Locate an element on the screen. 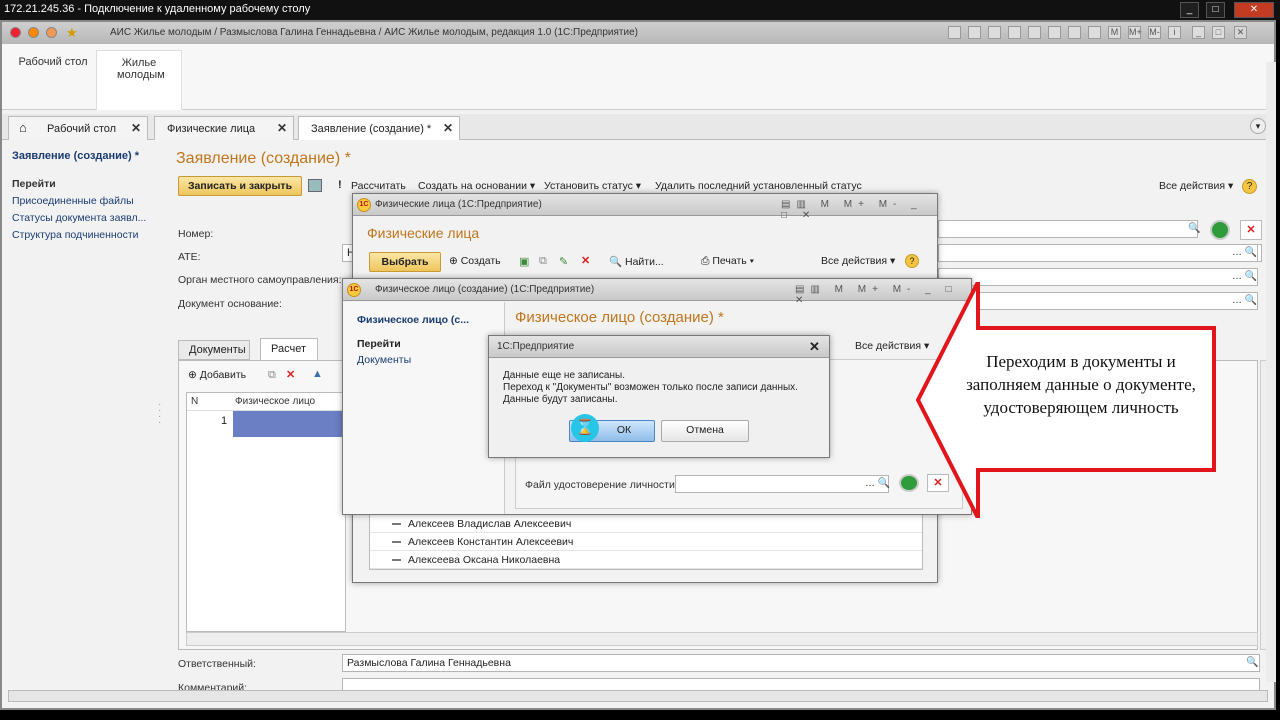 Image resolution: width=1280 pixels, height=720 pixels. select-button: Выбрать is located at coordinates (405, 262).